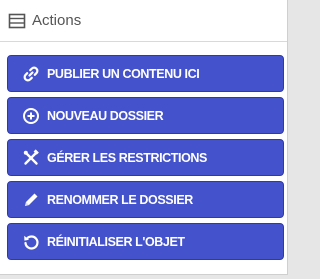 This screenshot has height=279, width=320. Describe the element at coordinates (31, 116) in the screenshot. I see `plus-circle-icon` at that location.